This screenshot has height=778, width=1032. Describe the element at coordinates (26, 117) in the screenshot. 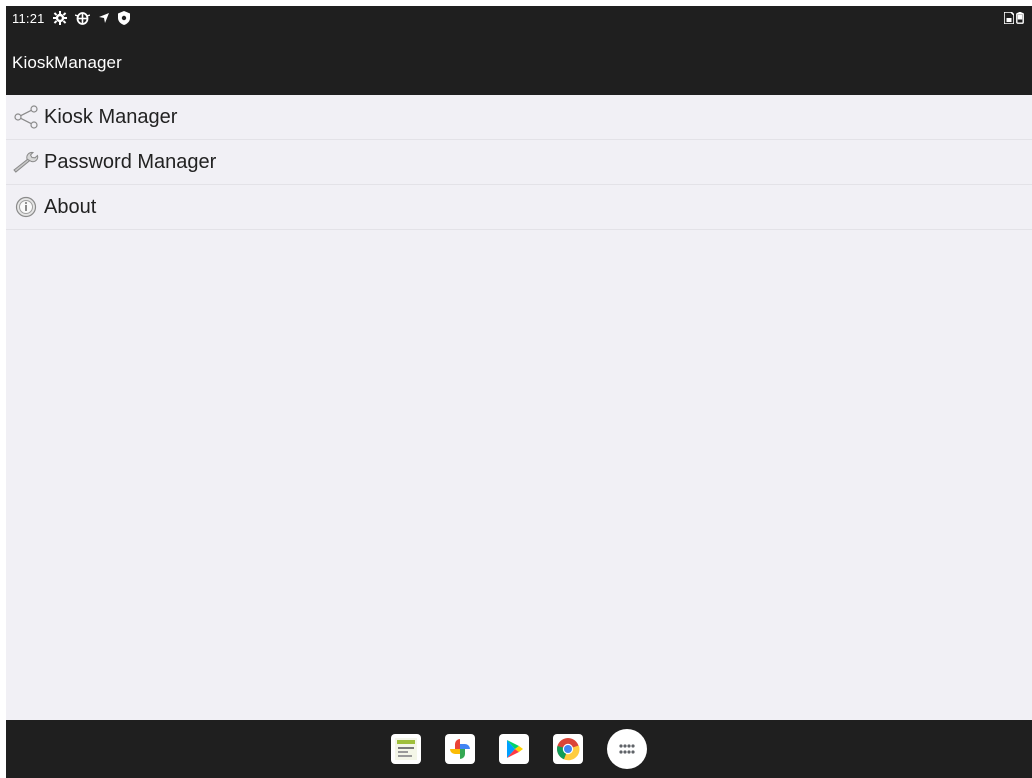

I see `share-icon` at that location.